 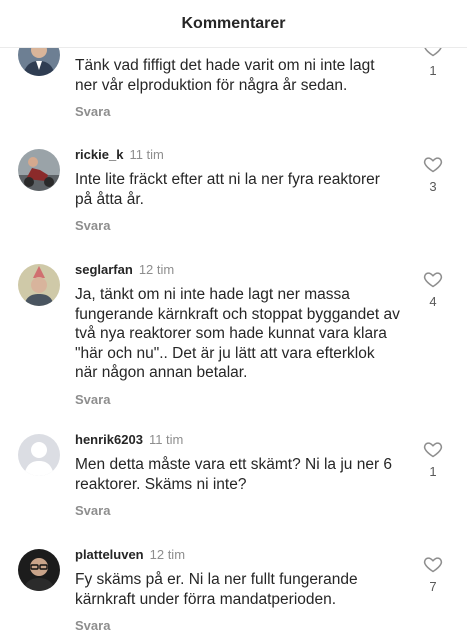 I want to click on like-button: 3, so click(x=433, y=174).